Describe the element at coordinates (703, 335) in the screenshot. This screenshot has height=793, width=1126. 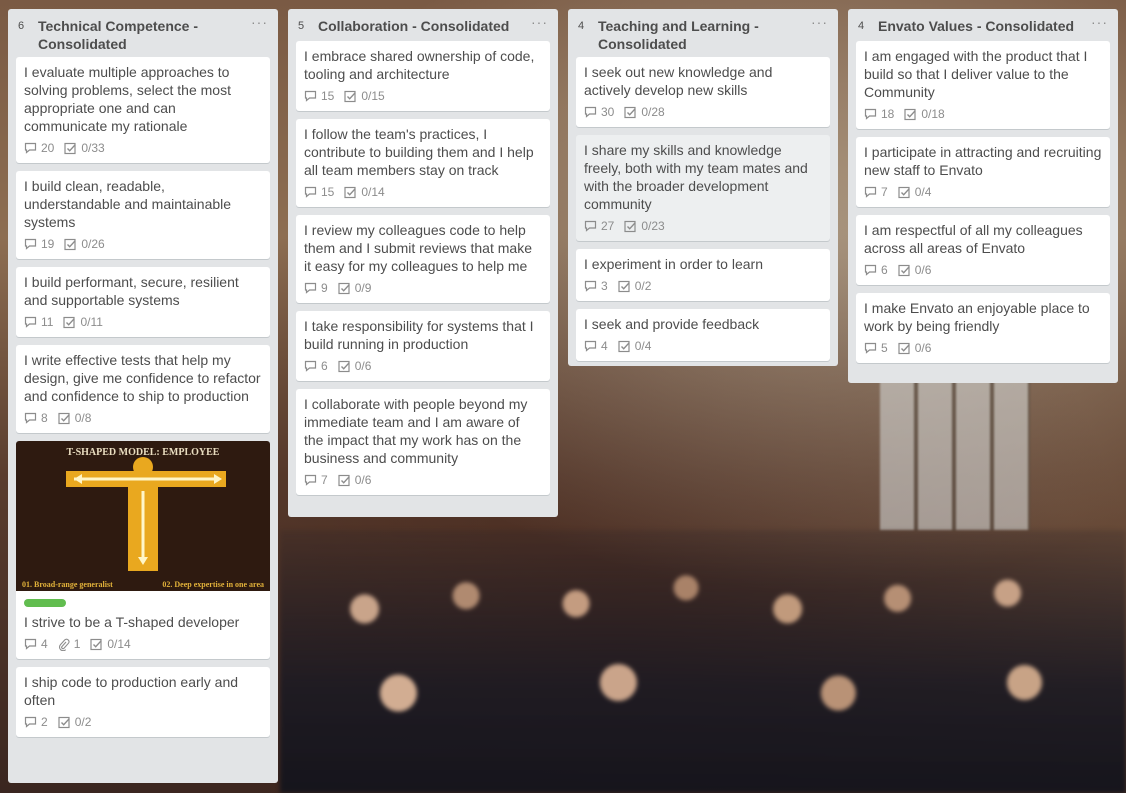
I see `card: I seek and provide feedback 4 0/4` at that location.